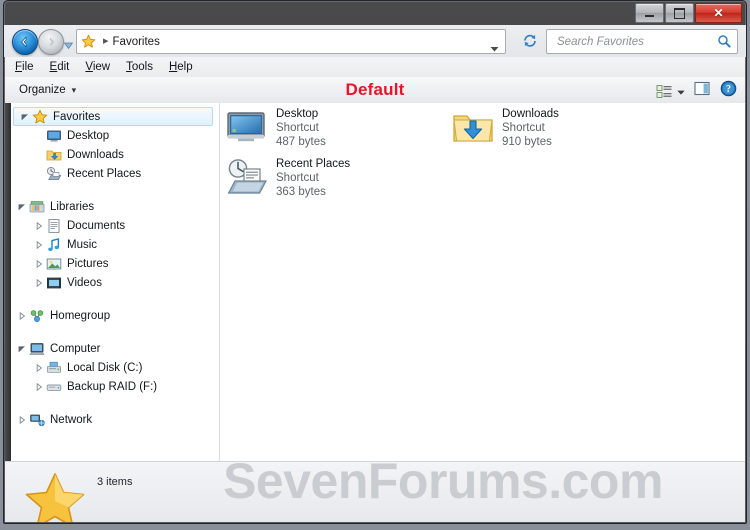  What do you see at coordinates (71, 419) in the screenshot?
I see `sidebar-item-label: Network` at bounding box center [71, 419].